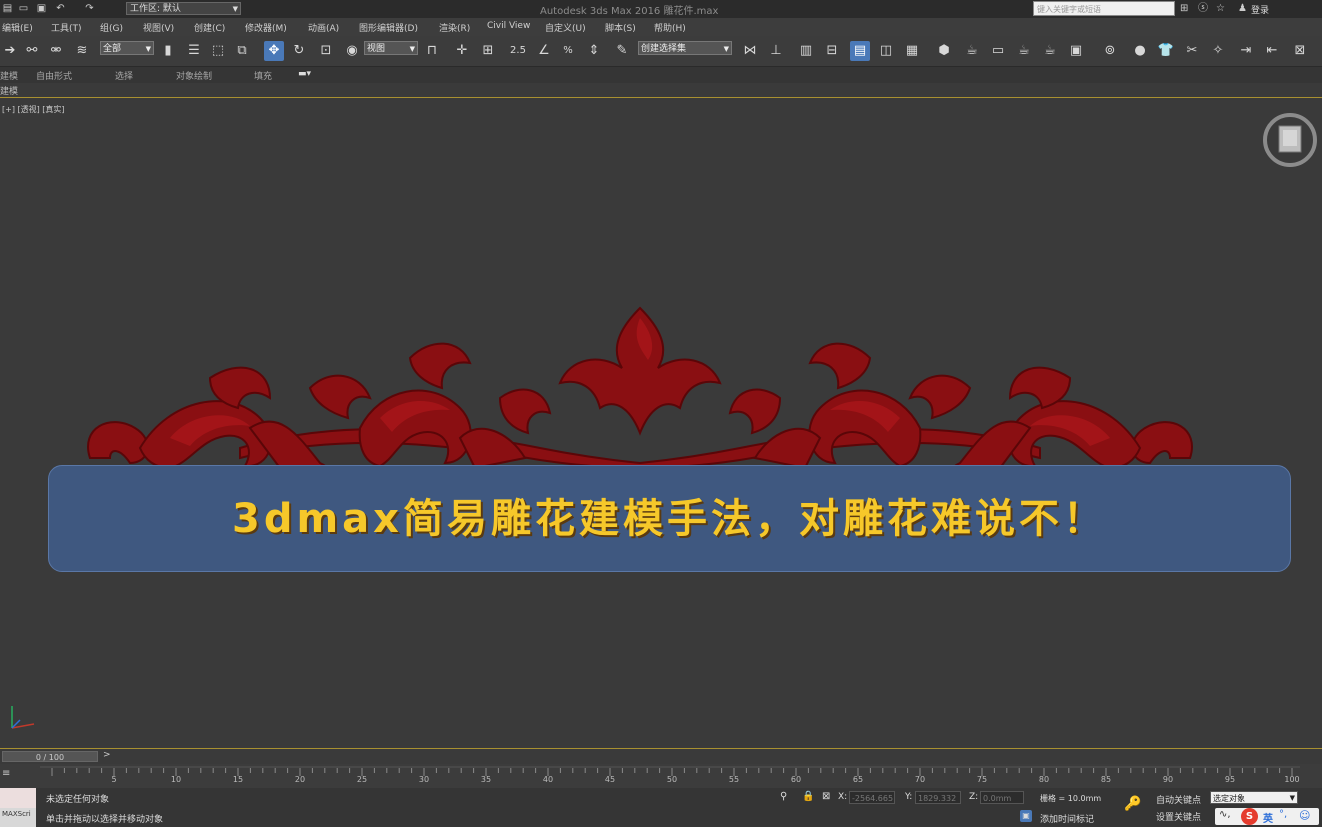 The image size is (1322, 827). I want to click on undo-icon: ↶, so click(60, 8).